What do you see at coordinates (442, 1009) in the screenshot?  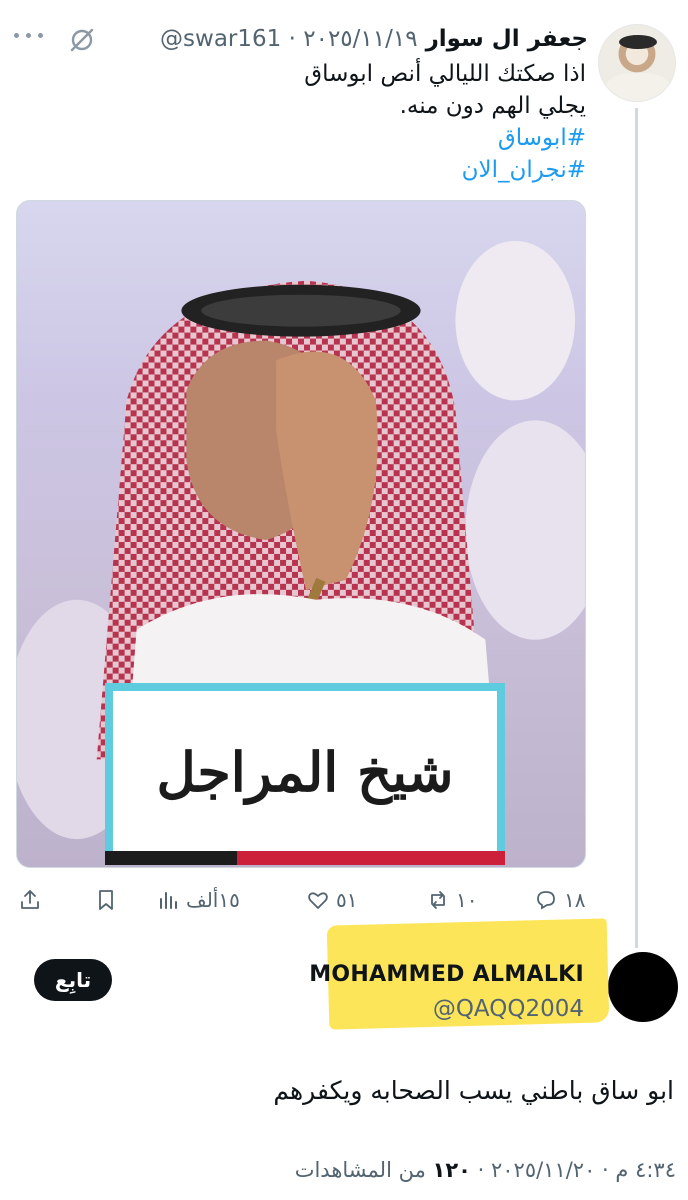 I see `reply-author-handle: @QAQQ2004` at bounding box center [442, 1009].